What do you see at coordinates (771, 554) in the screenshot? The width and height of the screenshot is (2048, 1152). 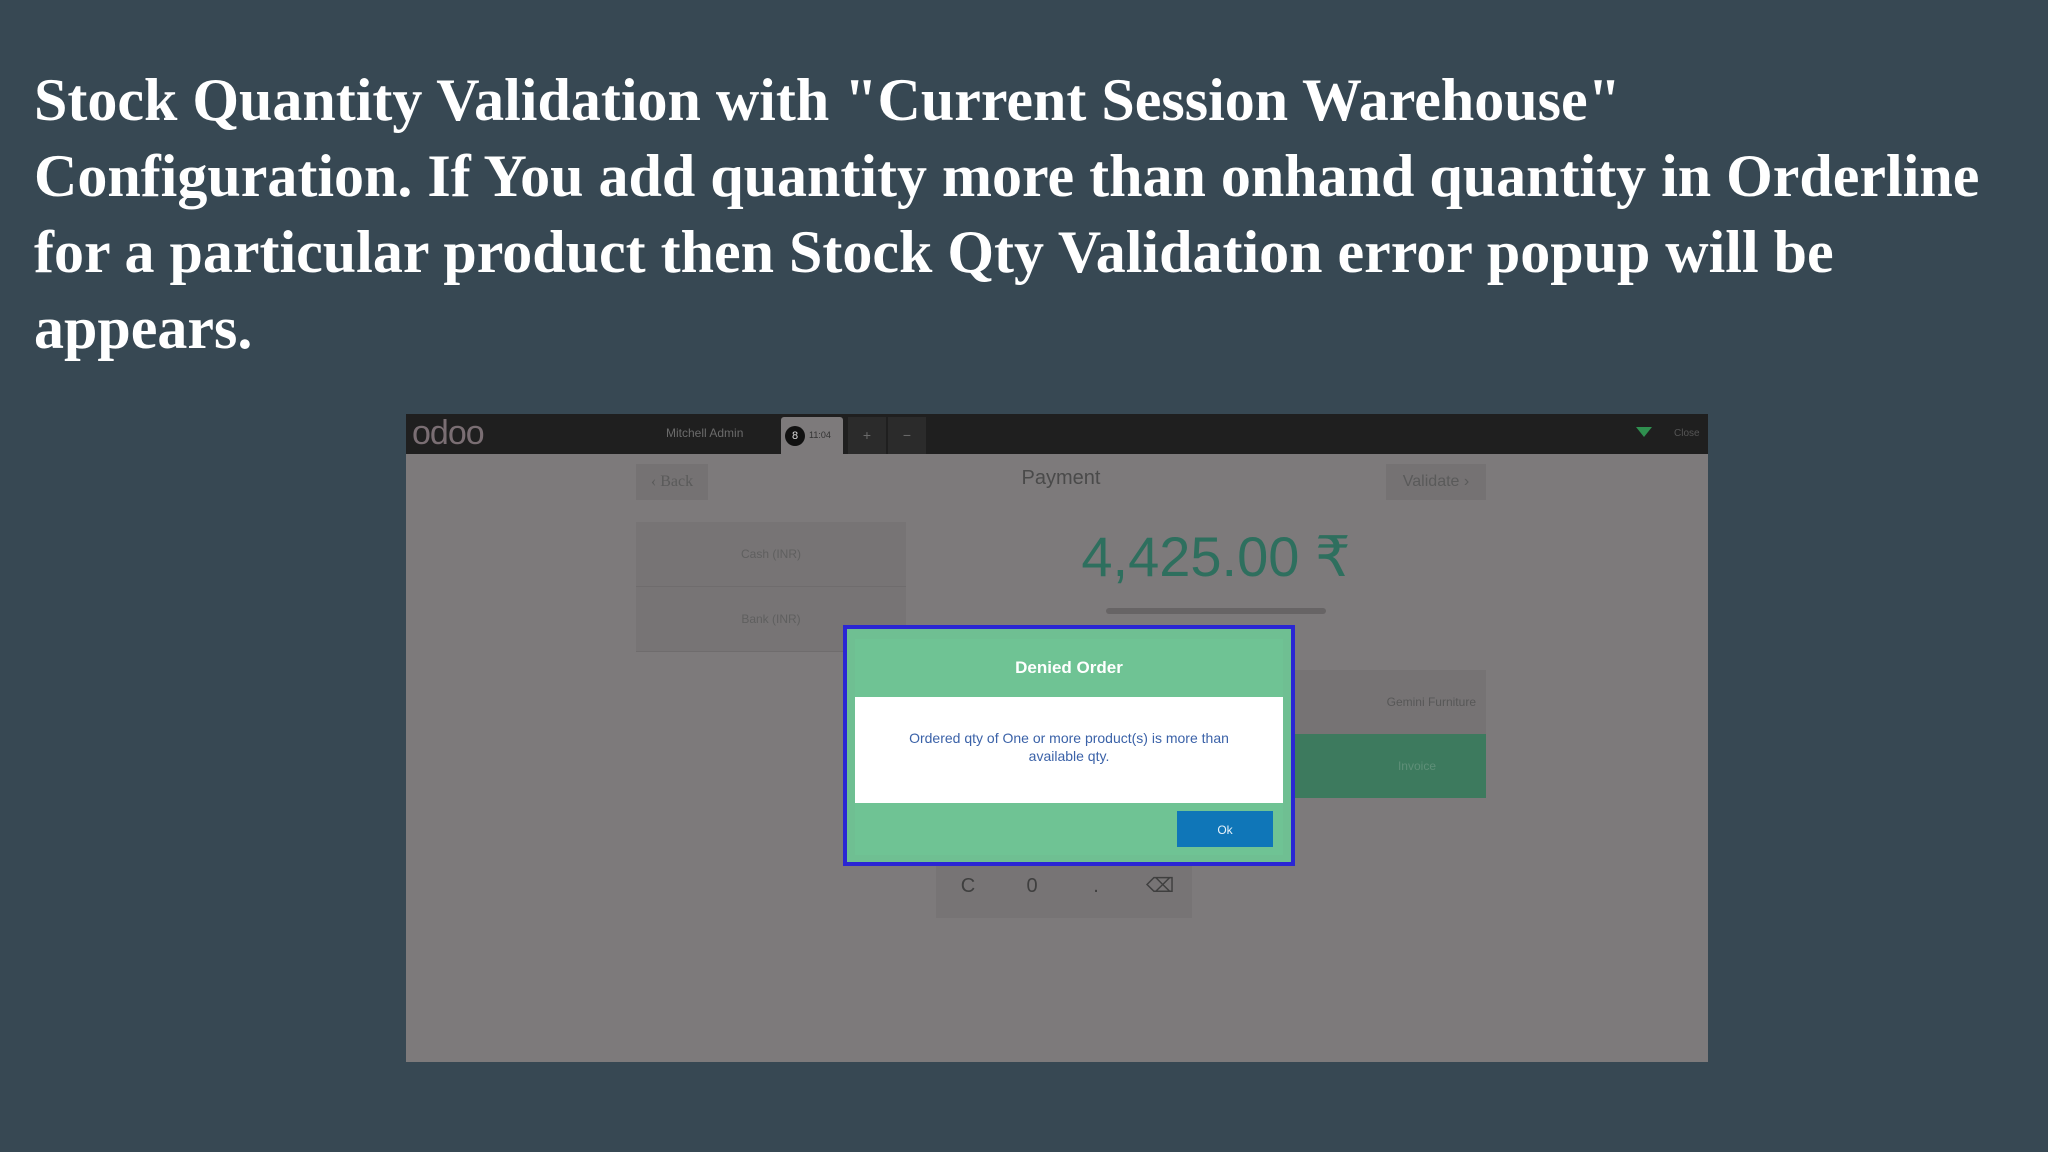 I see `payment-method-cash: Cash (INR)` at bounding box center [771, 554].